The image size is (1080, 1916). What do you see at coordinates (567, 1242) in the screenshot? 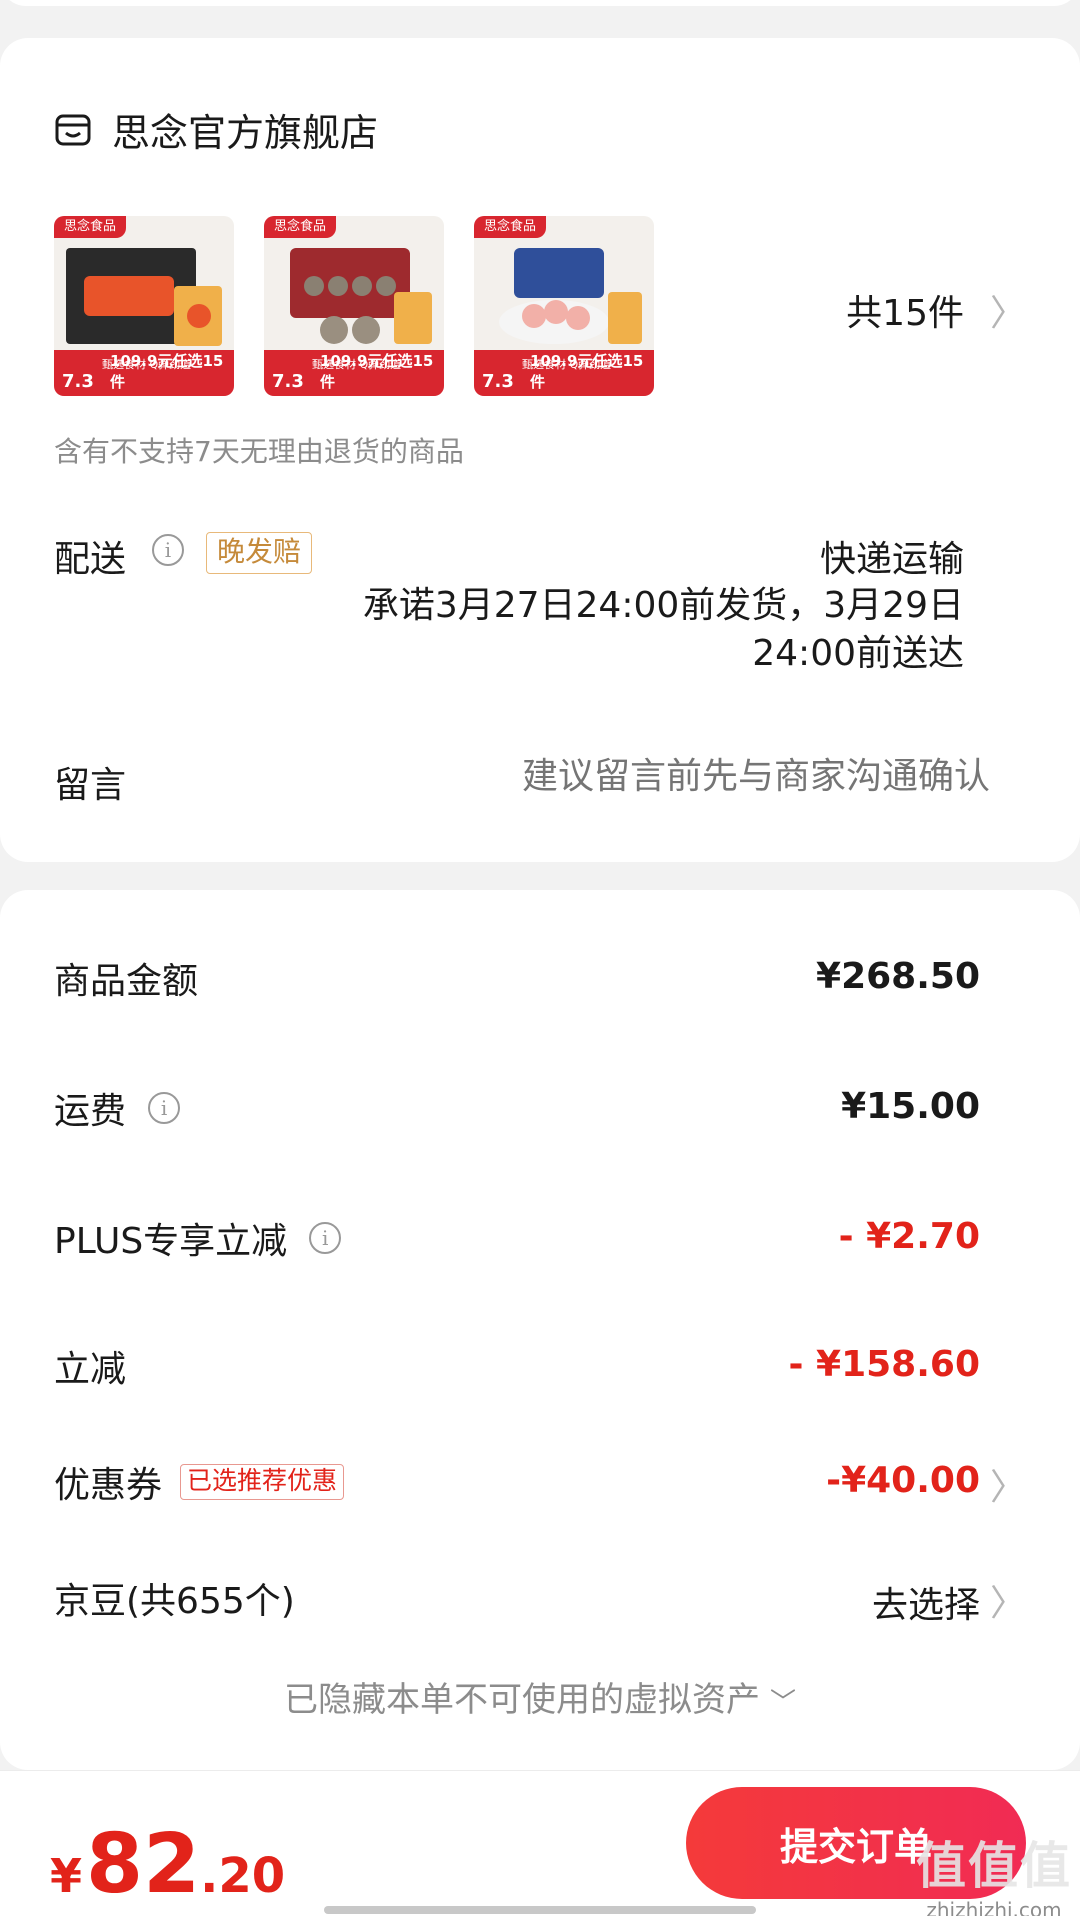
I see `plus-discount-row: PLUS专享立减 i - ¥2.70` at bounding box center [567, 1242].